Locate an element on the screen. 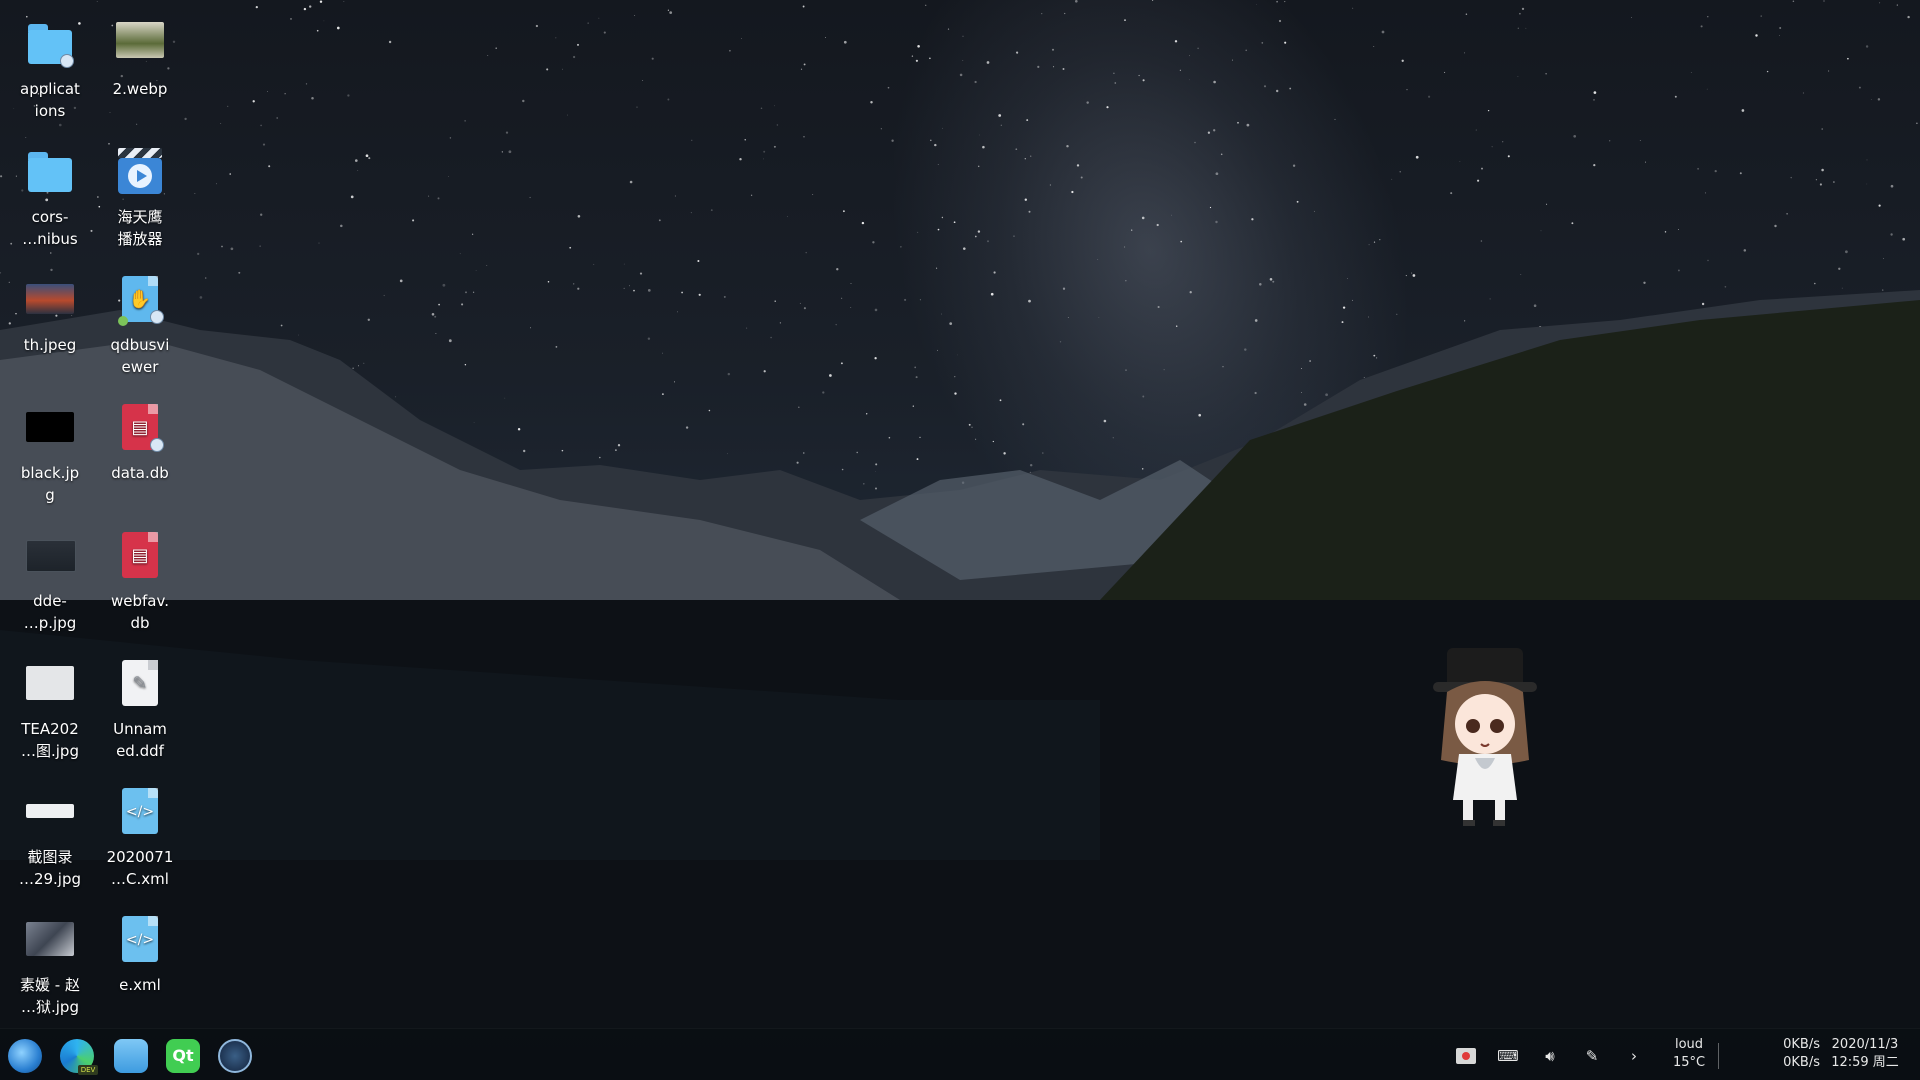  desktop-icon-tea202-jpg: TEA202 …图.jpg is located at coordinates (50, 701).